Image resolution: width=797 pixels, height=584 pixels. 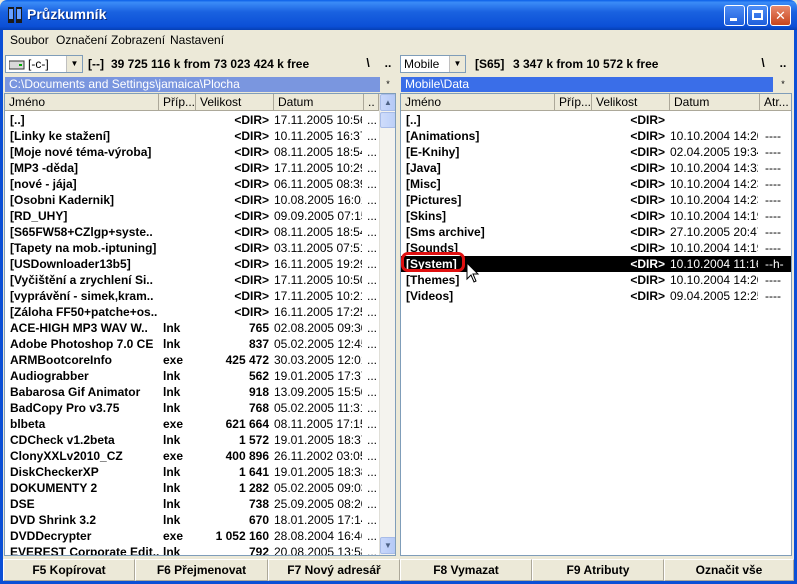 I want to click on f7-new-folder-button: F7 Nový adresář, so click(x=334, y=570).